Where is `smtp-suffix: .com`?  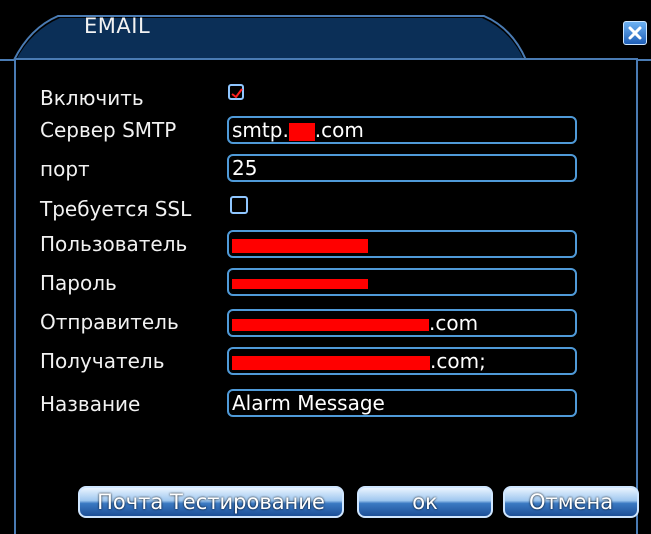 smtp-suffix: .com is located at coordinates (339, 130).